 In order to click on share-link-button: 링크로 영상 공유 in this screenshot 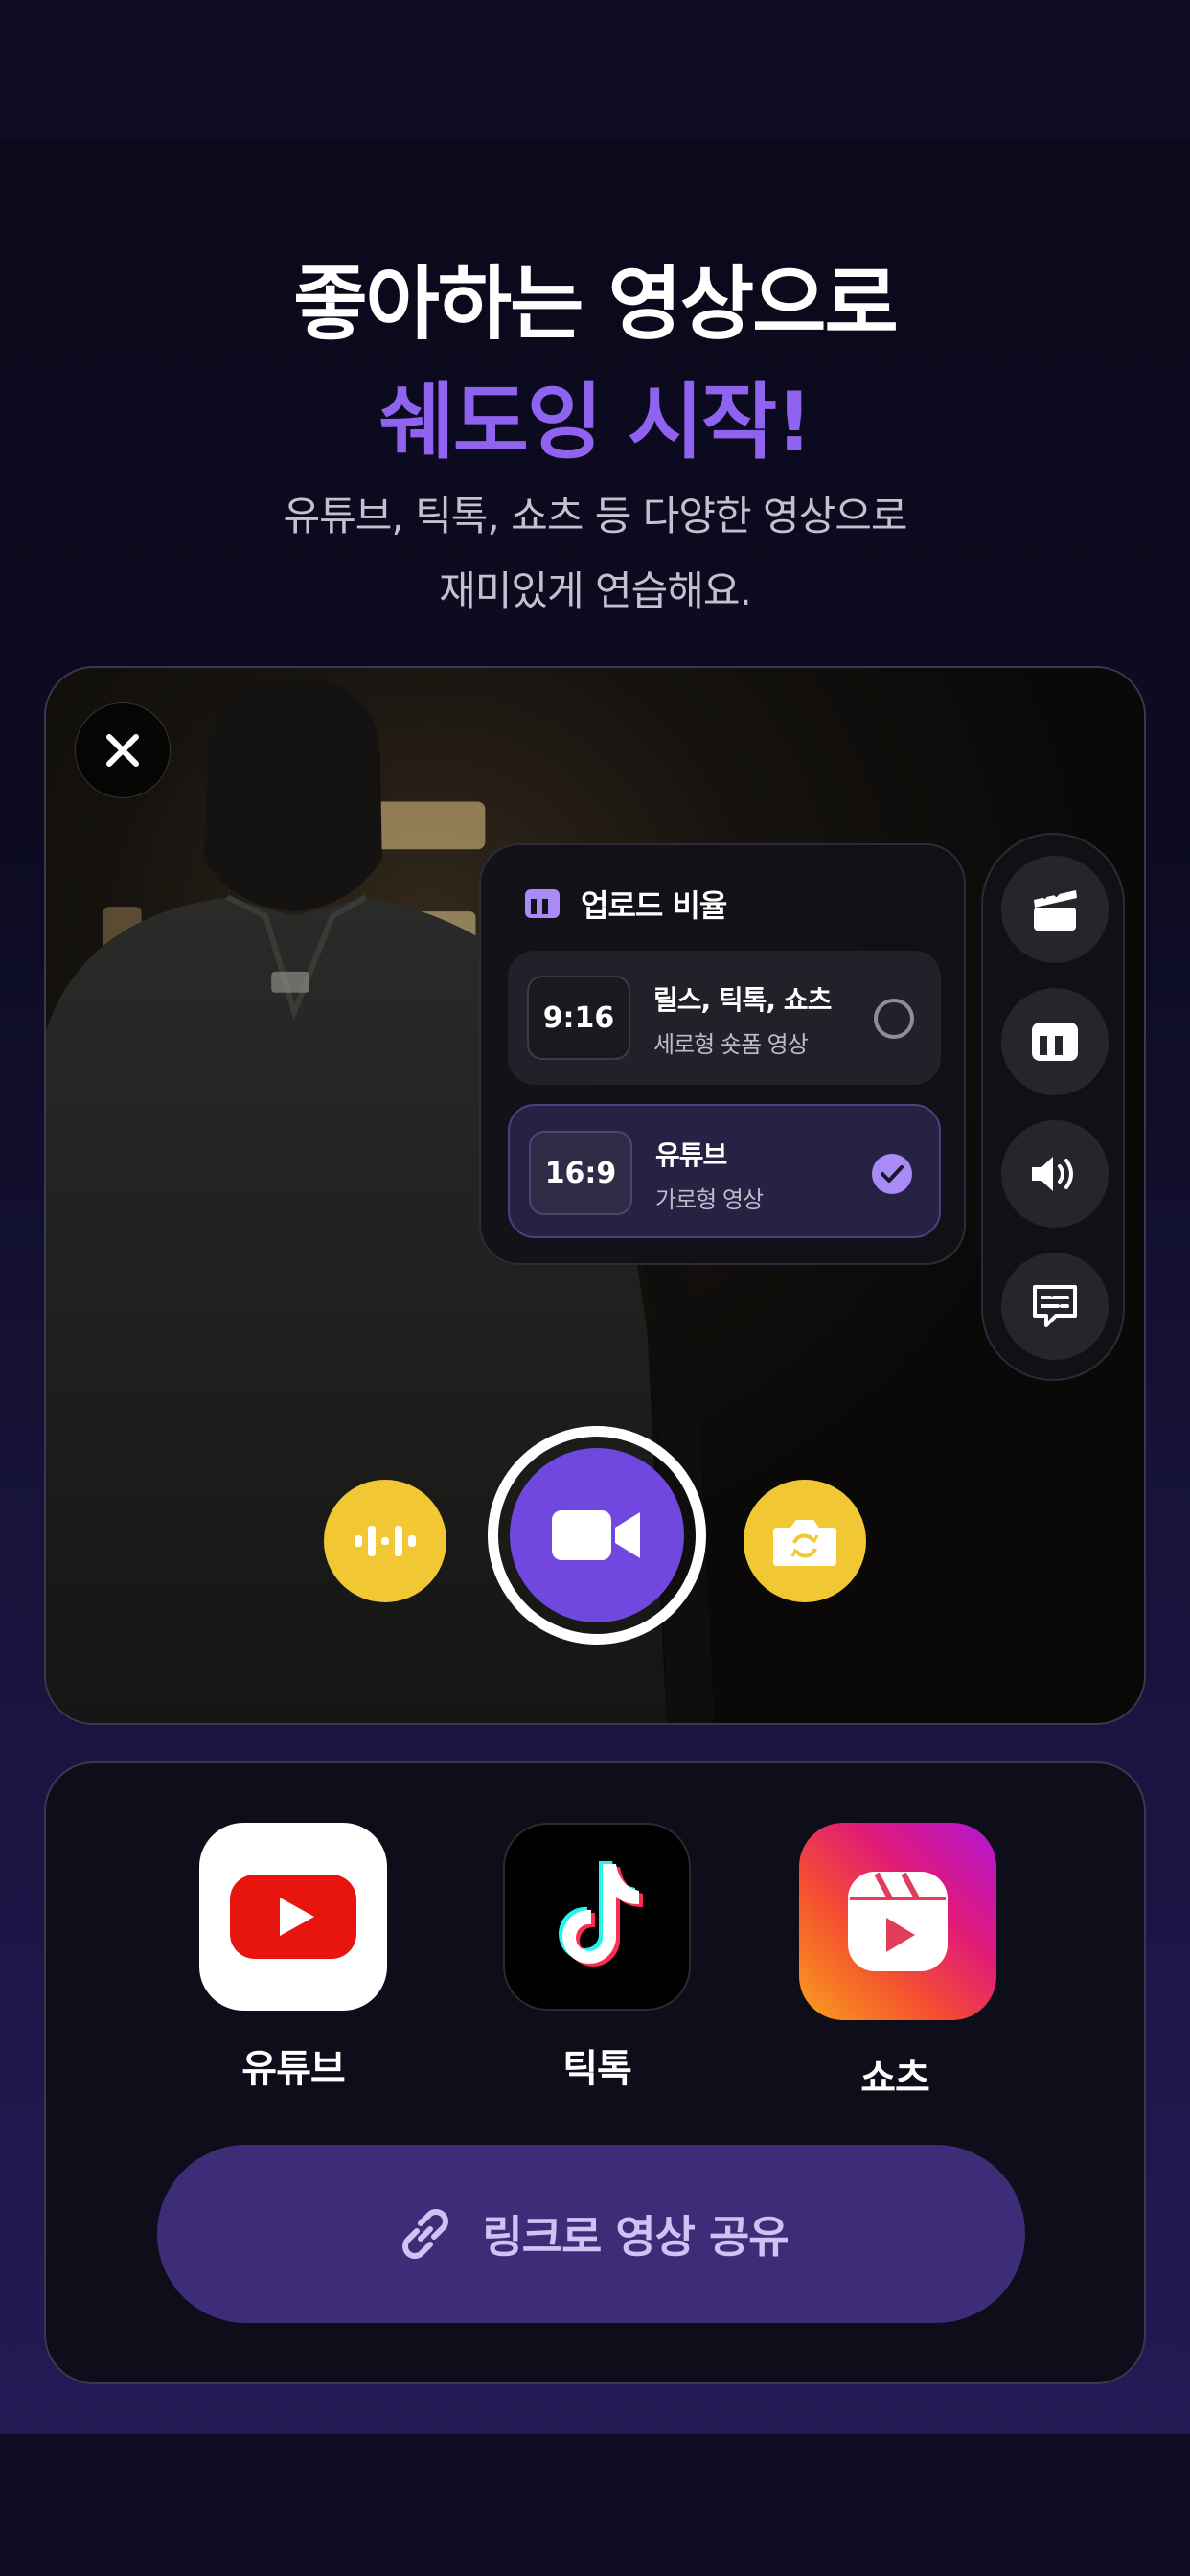, I will do `click(591, 2234)`.